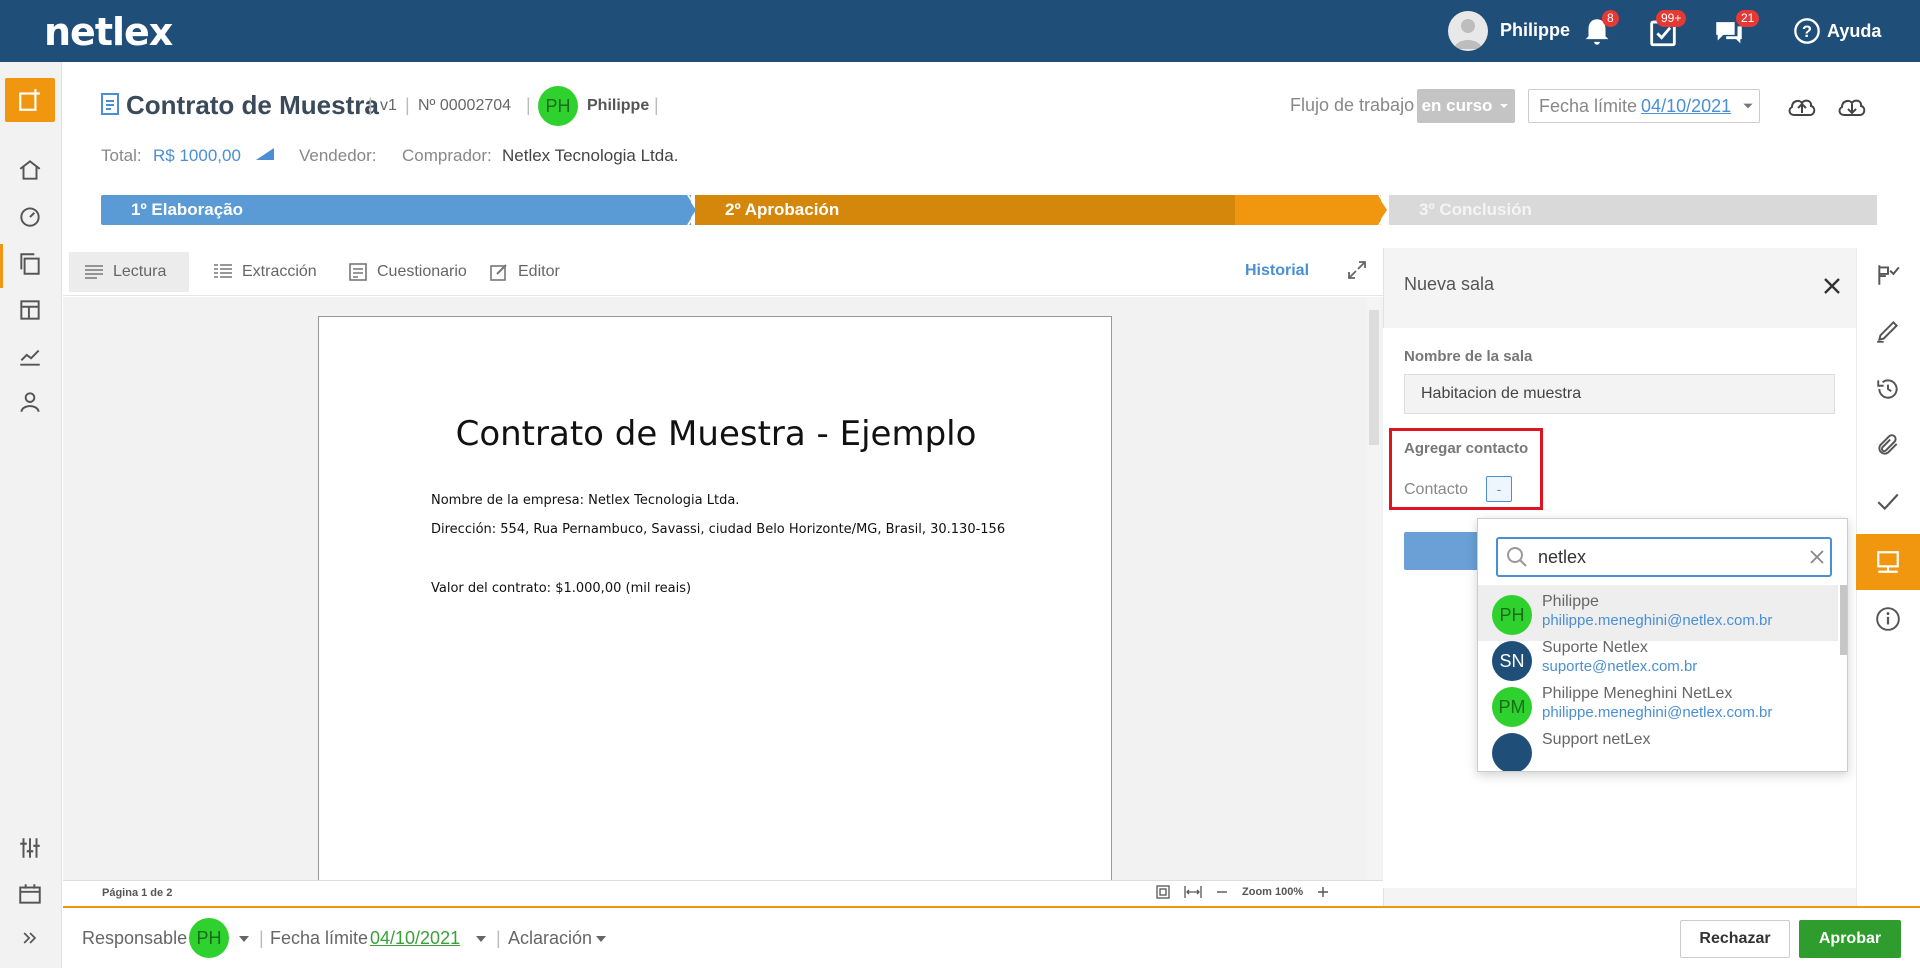  I want to click on edit-value-triangle-icon, so click(265, 154).